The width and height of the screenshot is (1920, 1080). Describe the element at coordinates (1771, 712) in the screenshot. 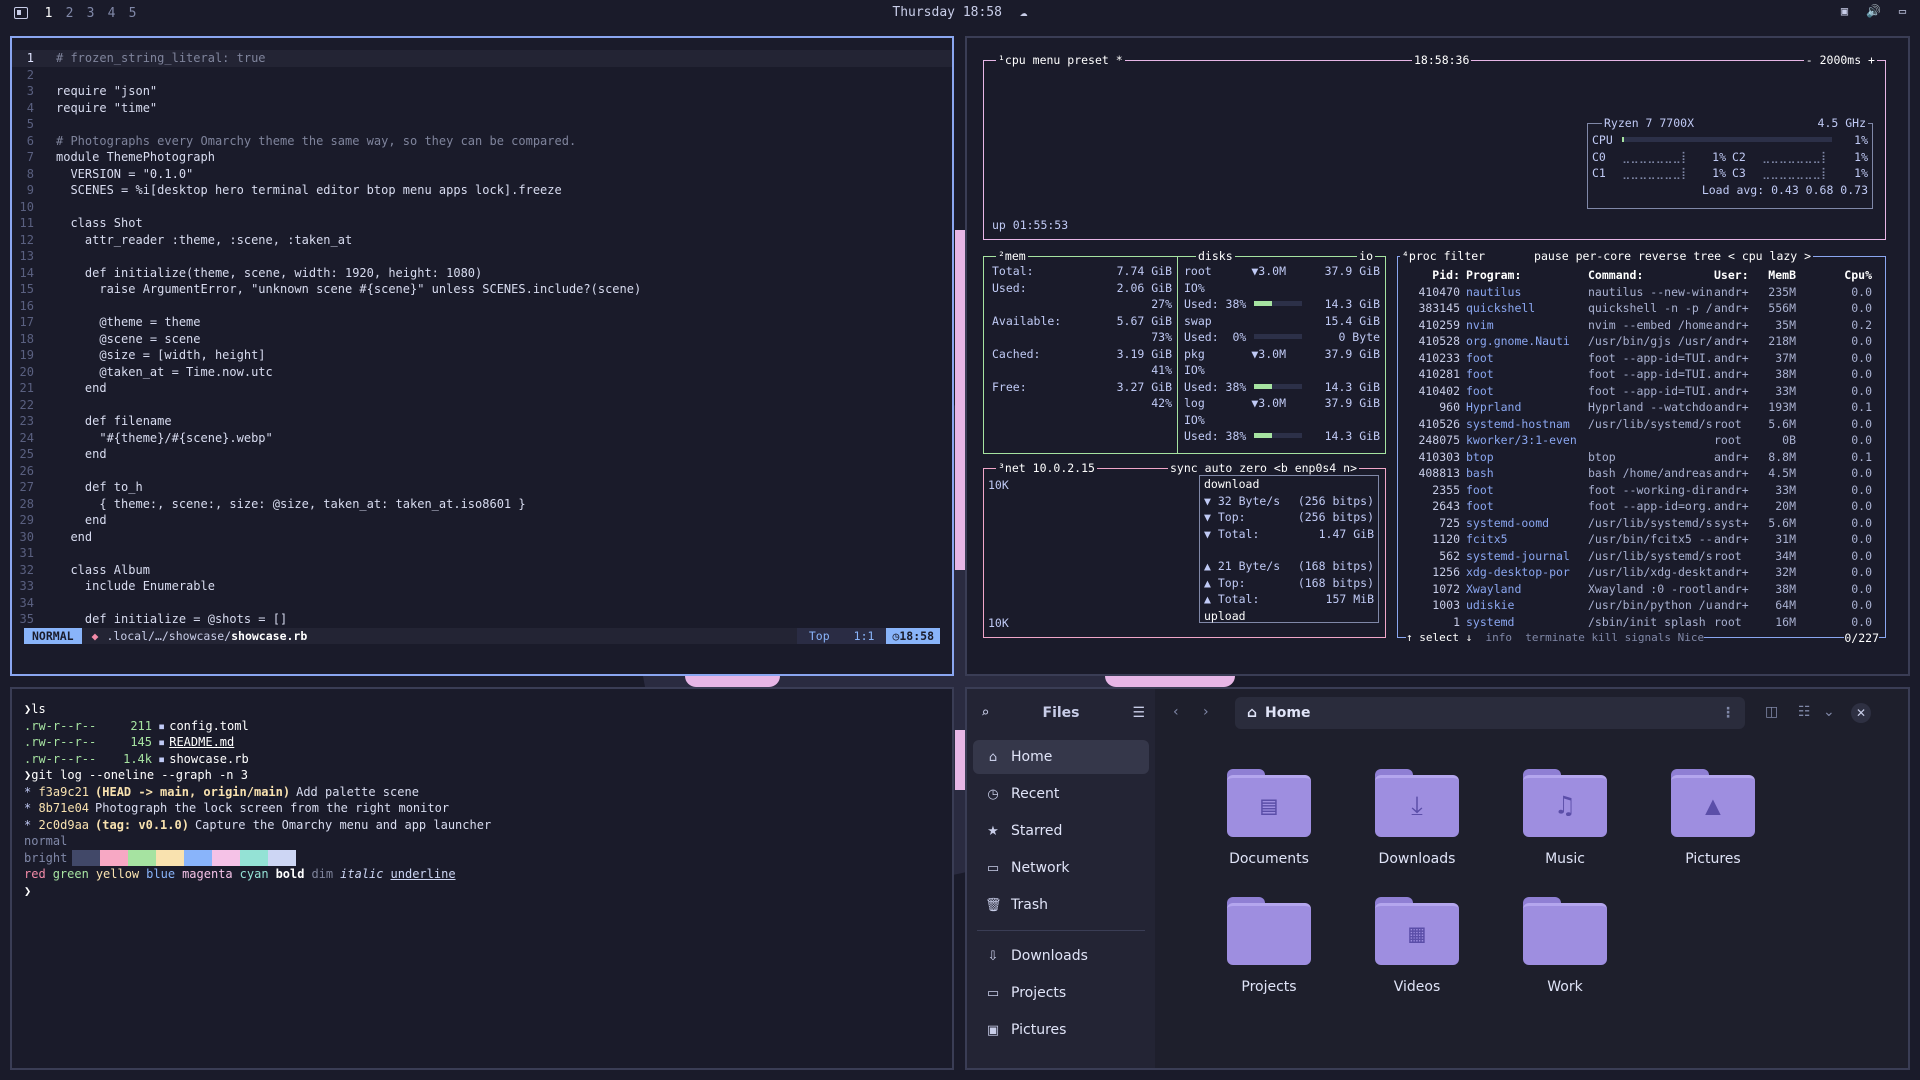

I see `camera-icon: ◫` at that location.